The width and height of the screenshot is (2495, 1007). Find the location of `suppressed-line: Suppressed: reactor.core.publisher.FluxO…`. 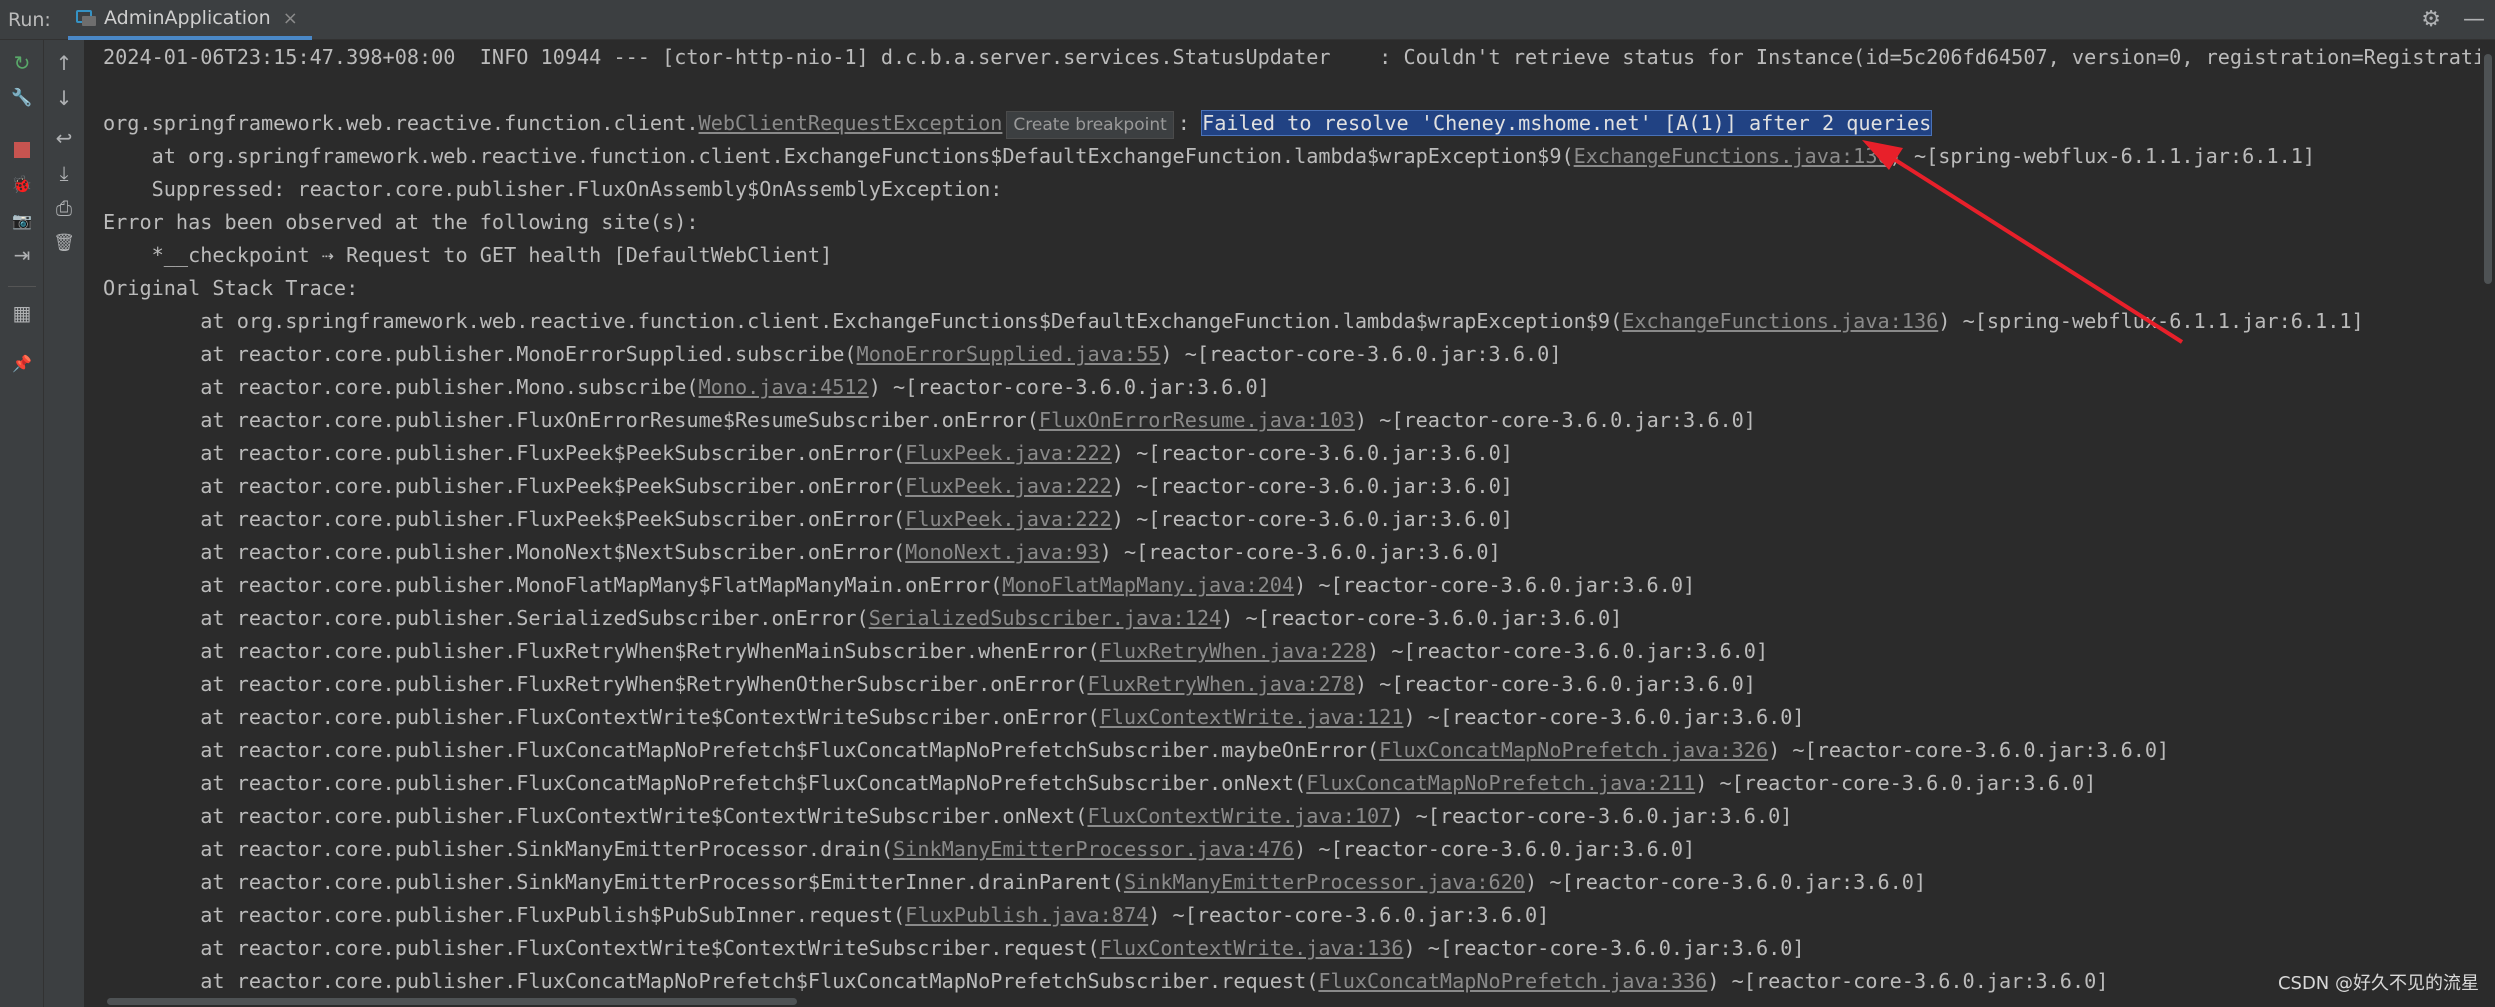

suppressed-line: Suppressed: reactor.core.publisher.FluxO… is located at coordinates (559, 189).